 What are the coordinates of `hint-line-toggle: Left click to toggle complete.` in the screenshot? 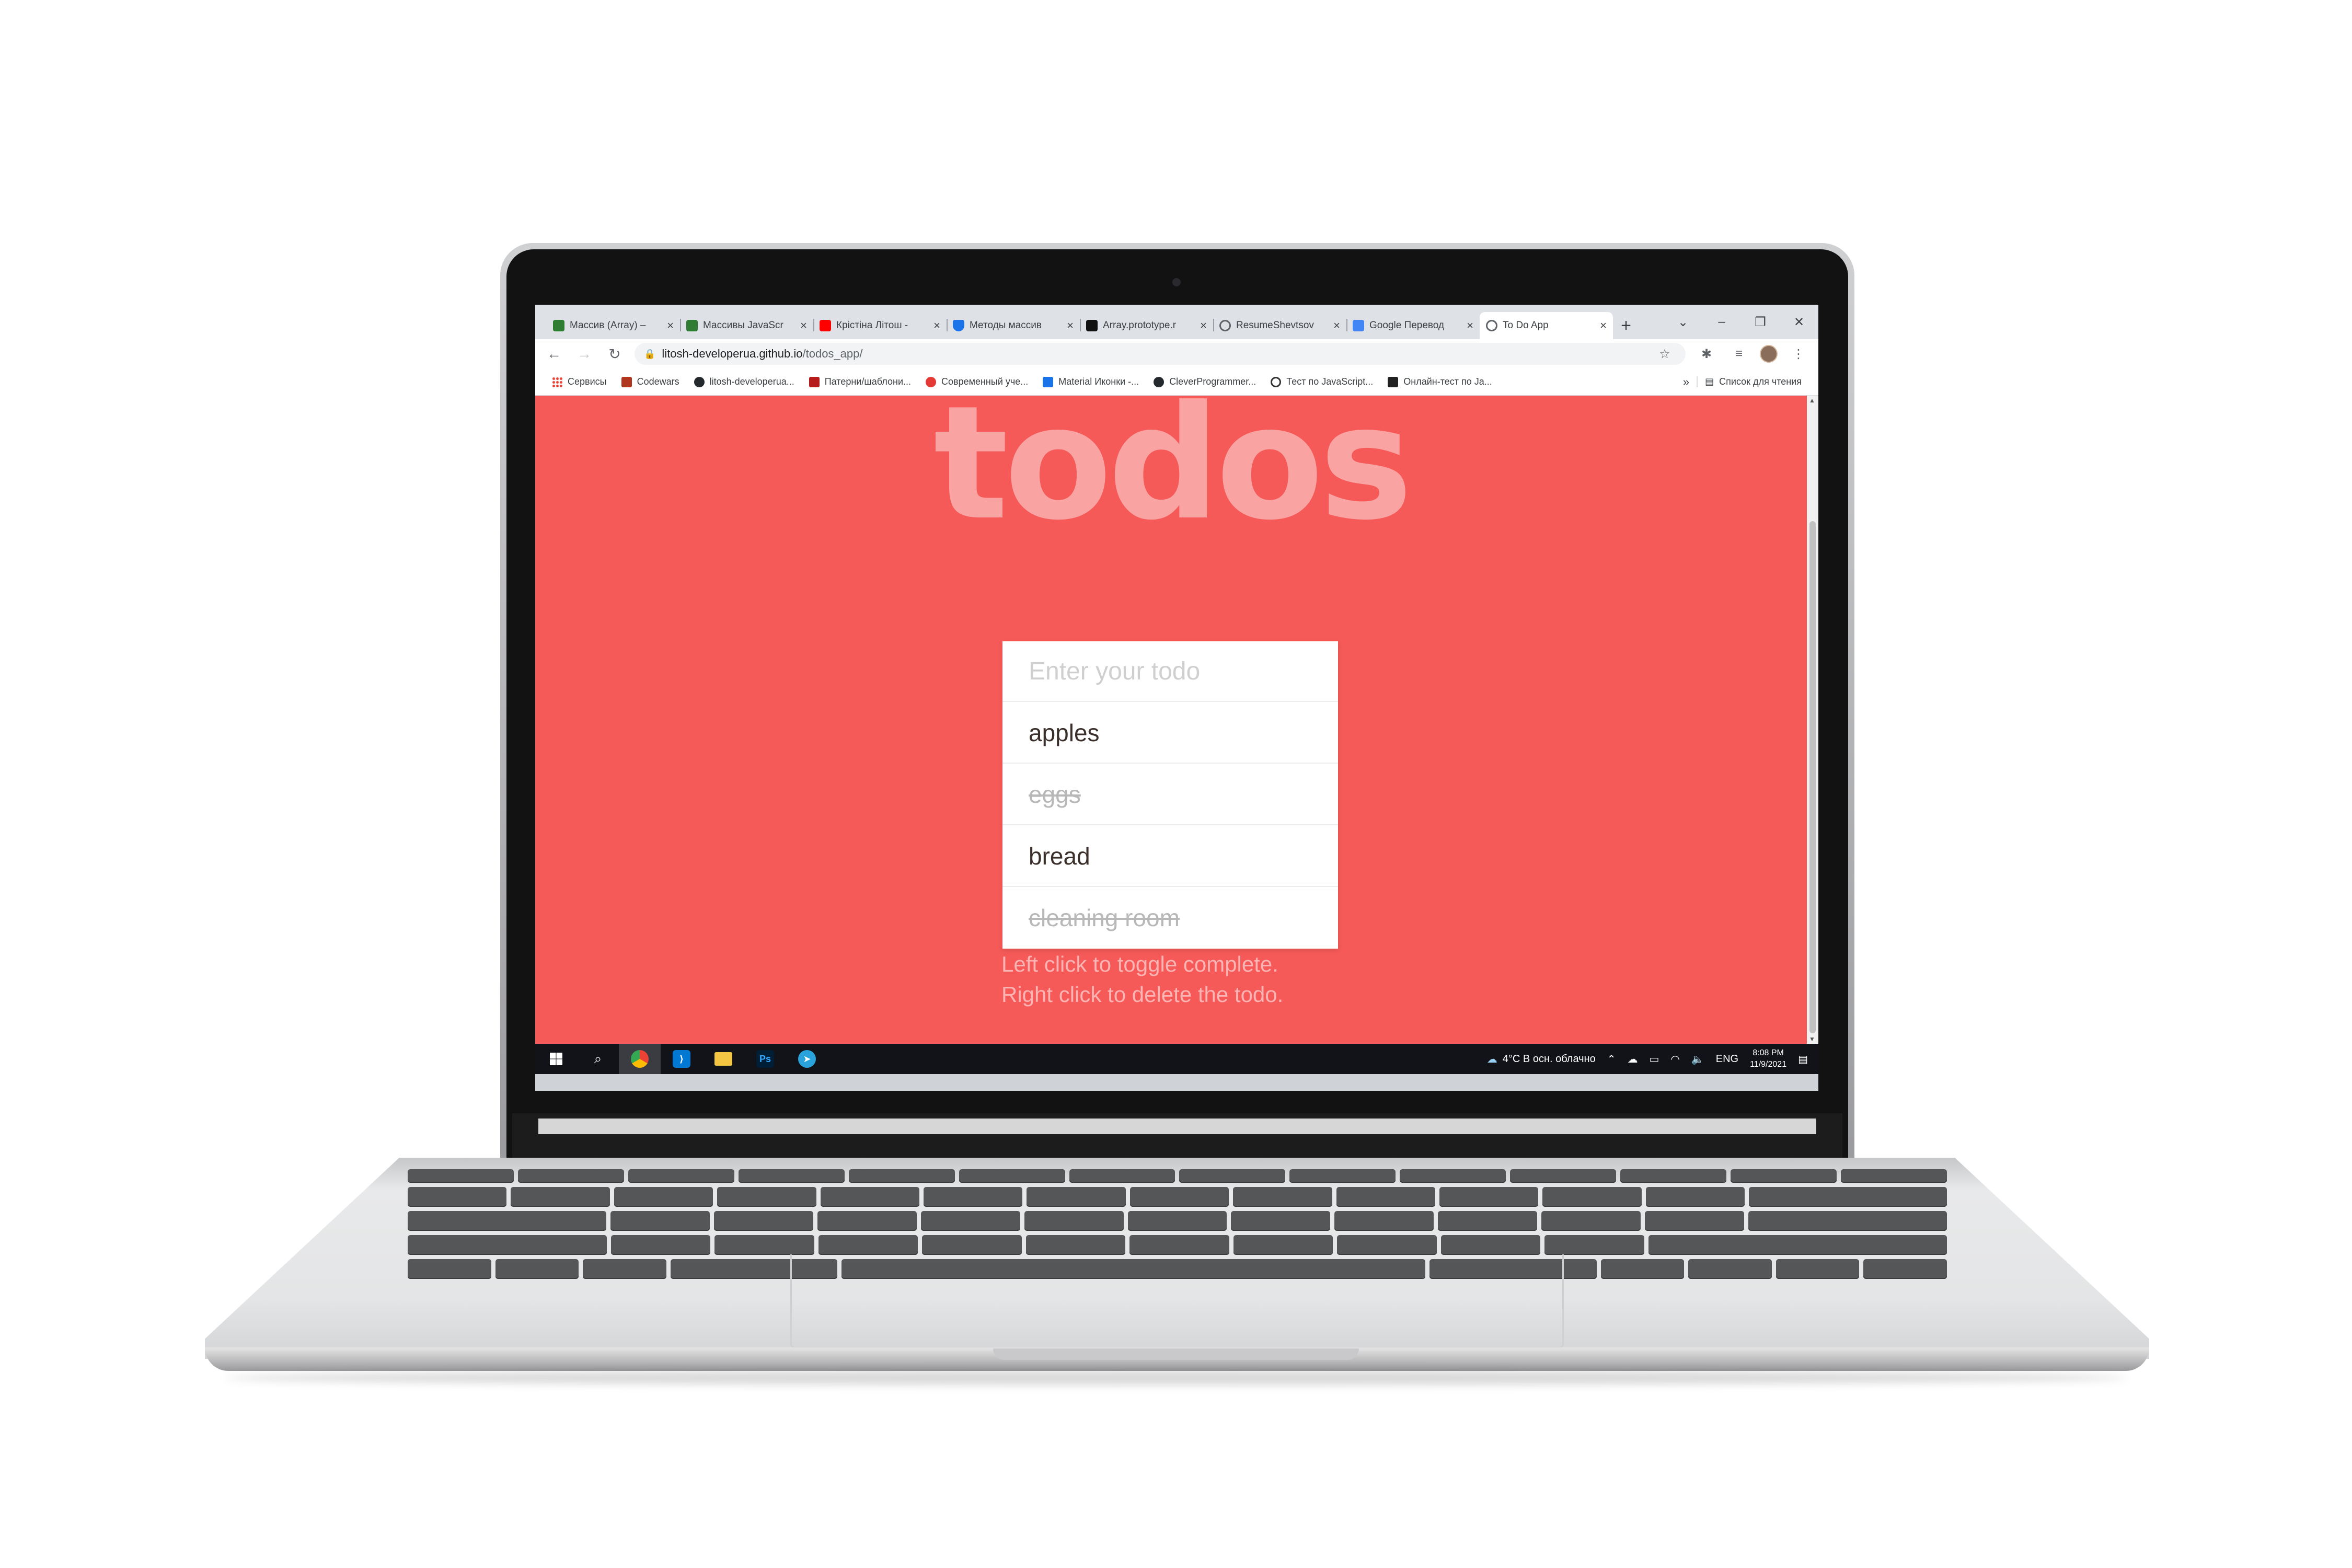 It's located at (1139, 964).